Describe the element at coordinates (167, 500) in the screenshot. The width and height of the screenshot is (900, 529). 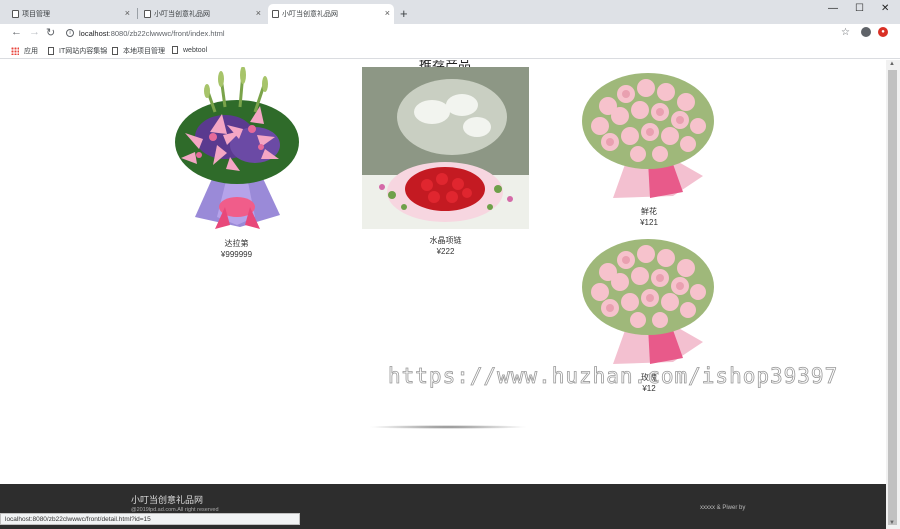
I see `footer-title: 小叮当创意礼品网` at that location.